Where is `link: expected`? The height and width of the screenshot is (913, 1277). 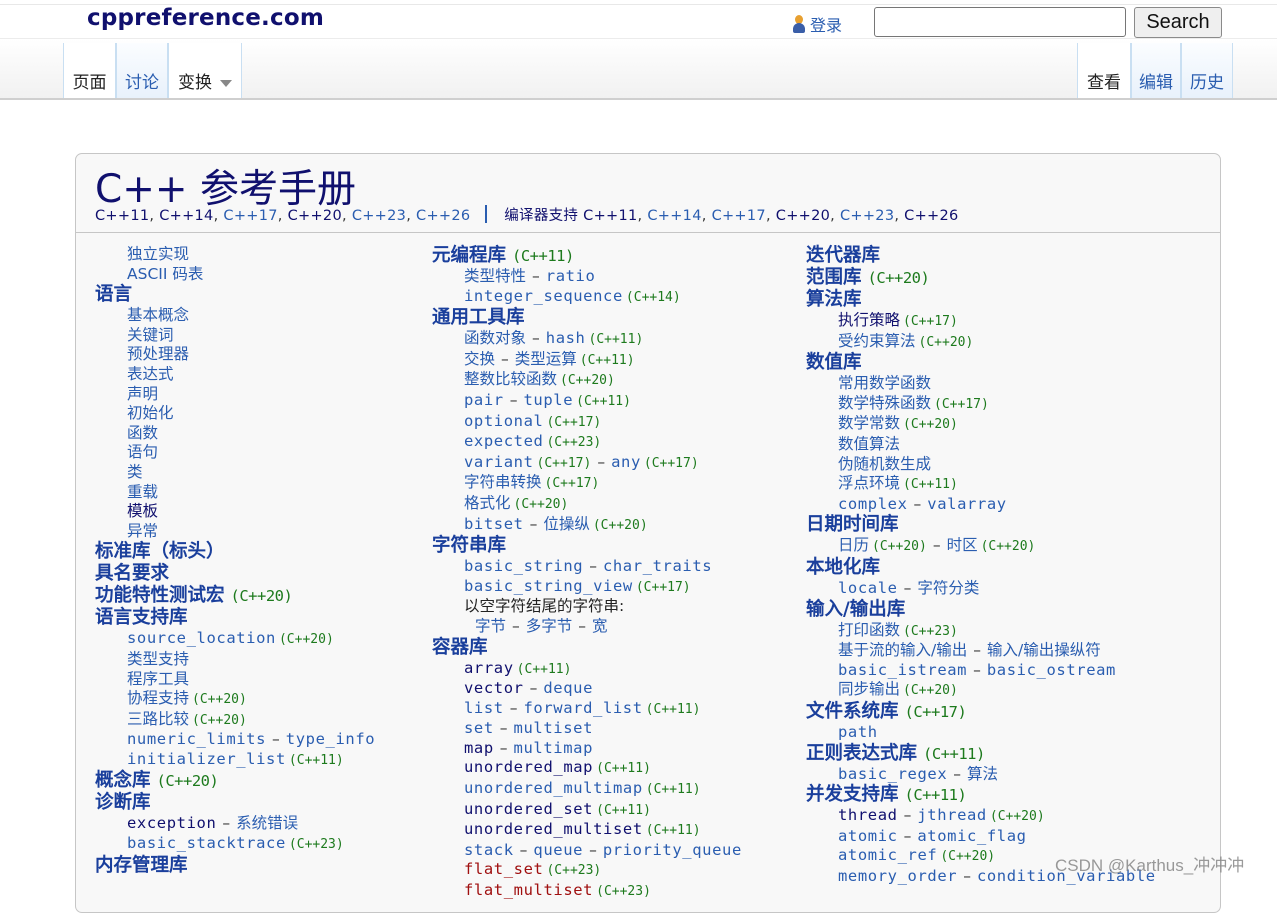 link: expected is located at coordinates (503, 441).